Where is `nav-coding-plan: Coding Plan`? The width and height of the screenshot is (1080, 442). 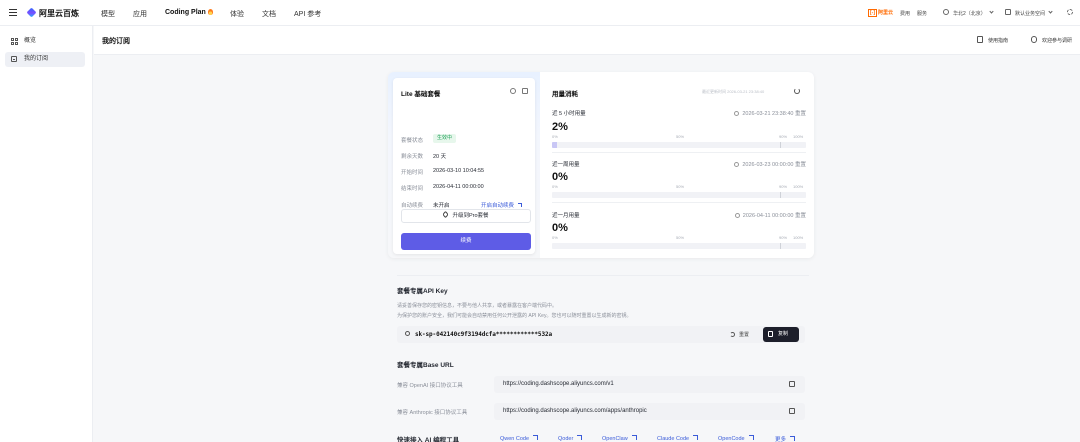
nav-coding-plan: Coding Plan is located at coordinates (189, 12).